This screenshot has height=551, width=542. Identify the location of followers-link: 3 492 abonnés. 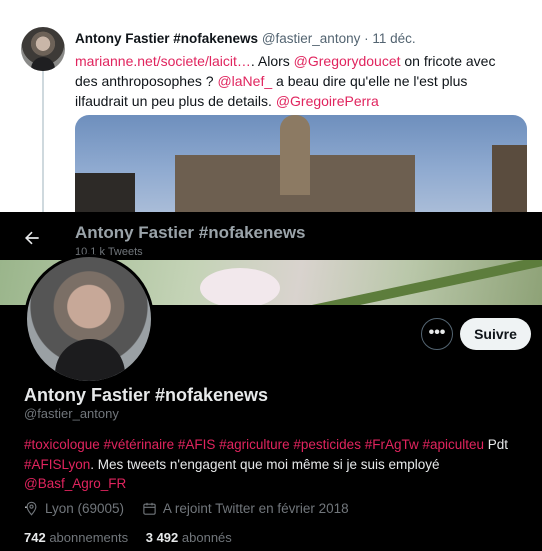
(189, 537).